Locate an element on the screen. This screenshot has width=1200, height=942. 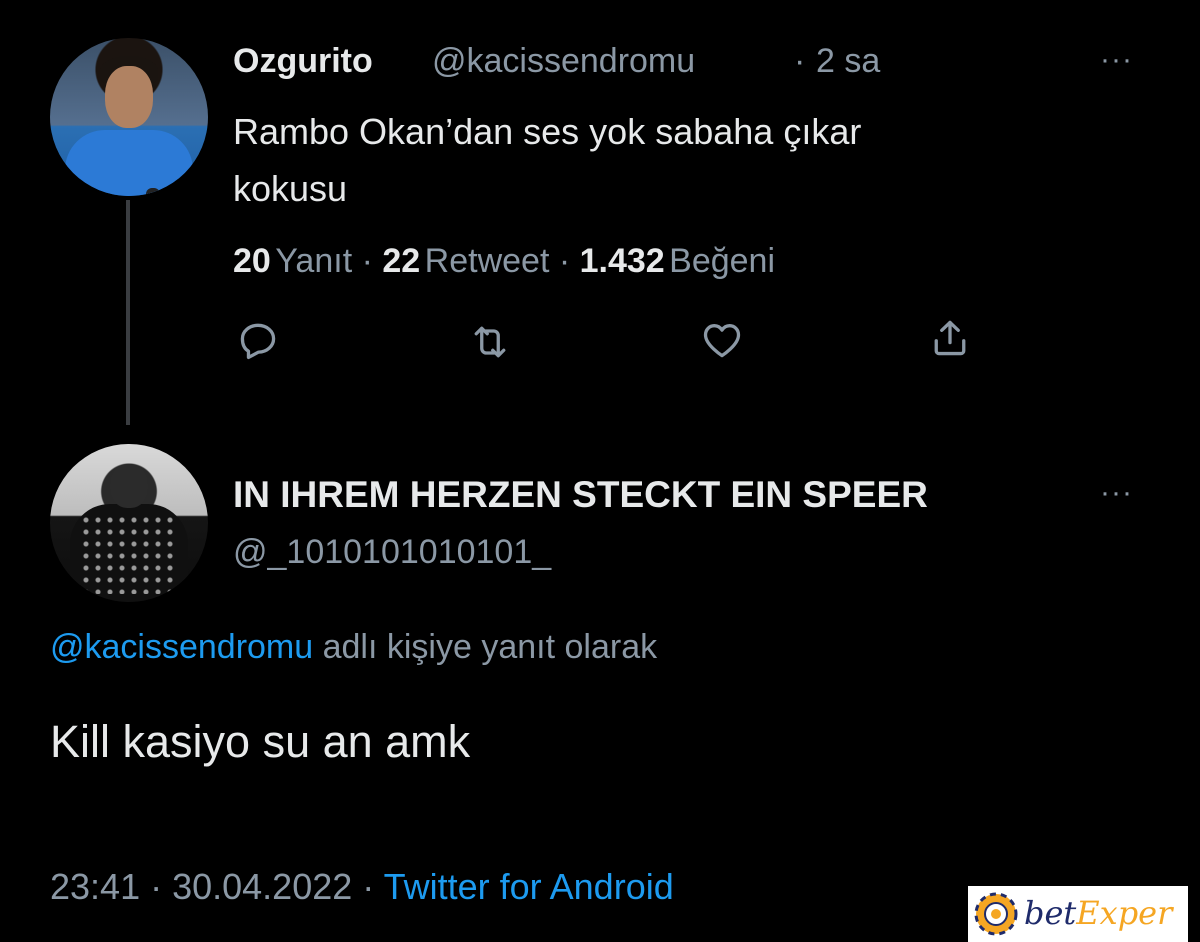
tweet-source-link: Twitter for Android is located at coordinates (529, 886).